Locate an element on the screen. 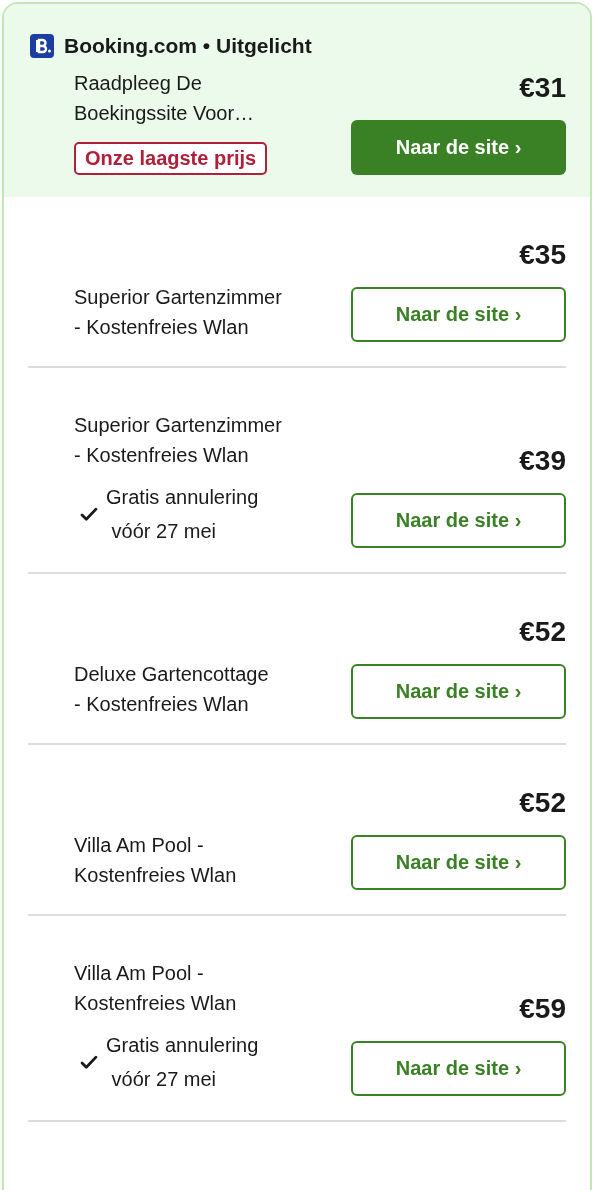 The height and width of the screenshot is (1190, 594). lowest-price-badge: Onze laagste prijs is located at coordinates (171, 158).